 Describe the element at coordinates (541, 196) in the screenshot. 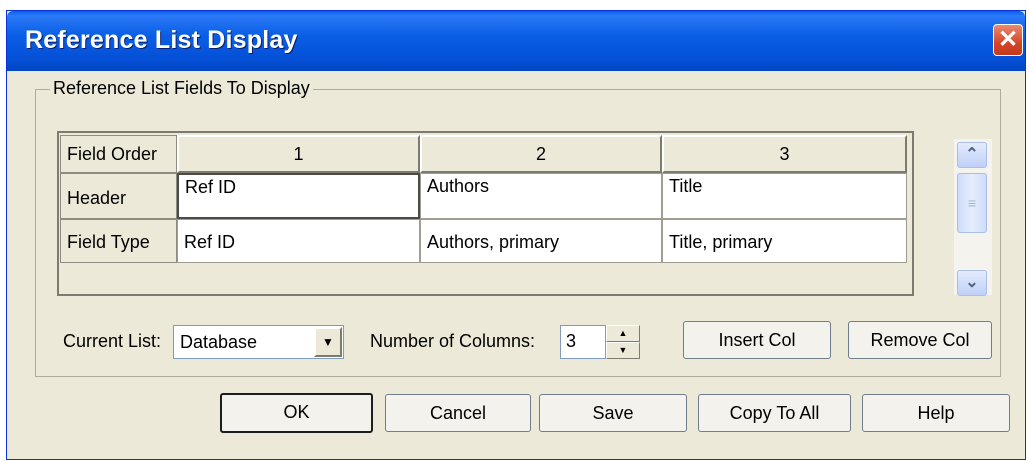

I see `header-cell-authors: Authors` at that location.